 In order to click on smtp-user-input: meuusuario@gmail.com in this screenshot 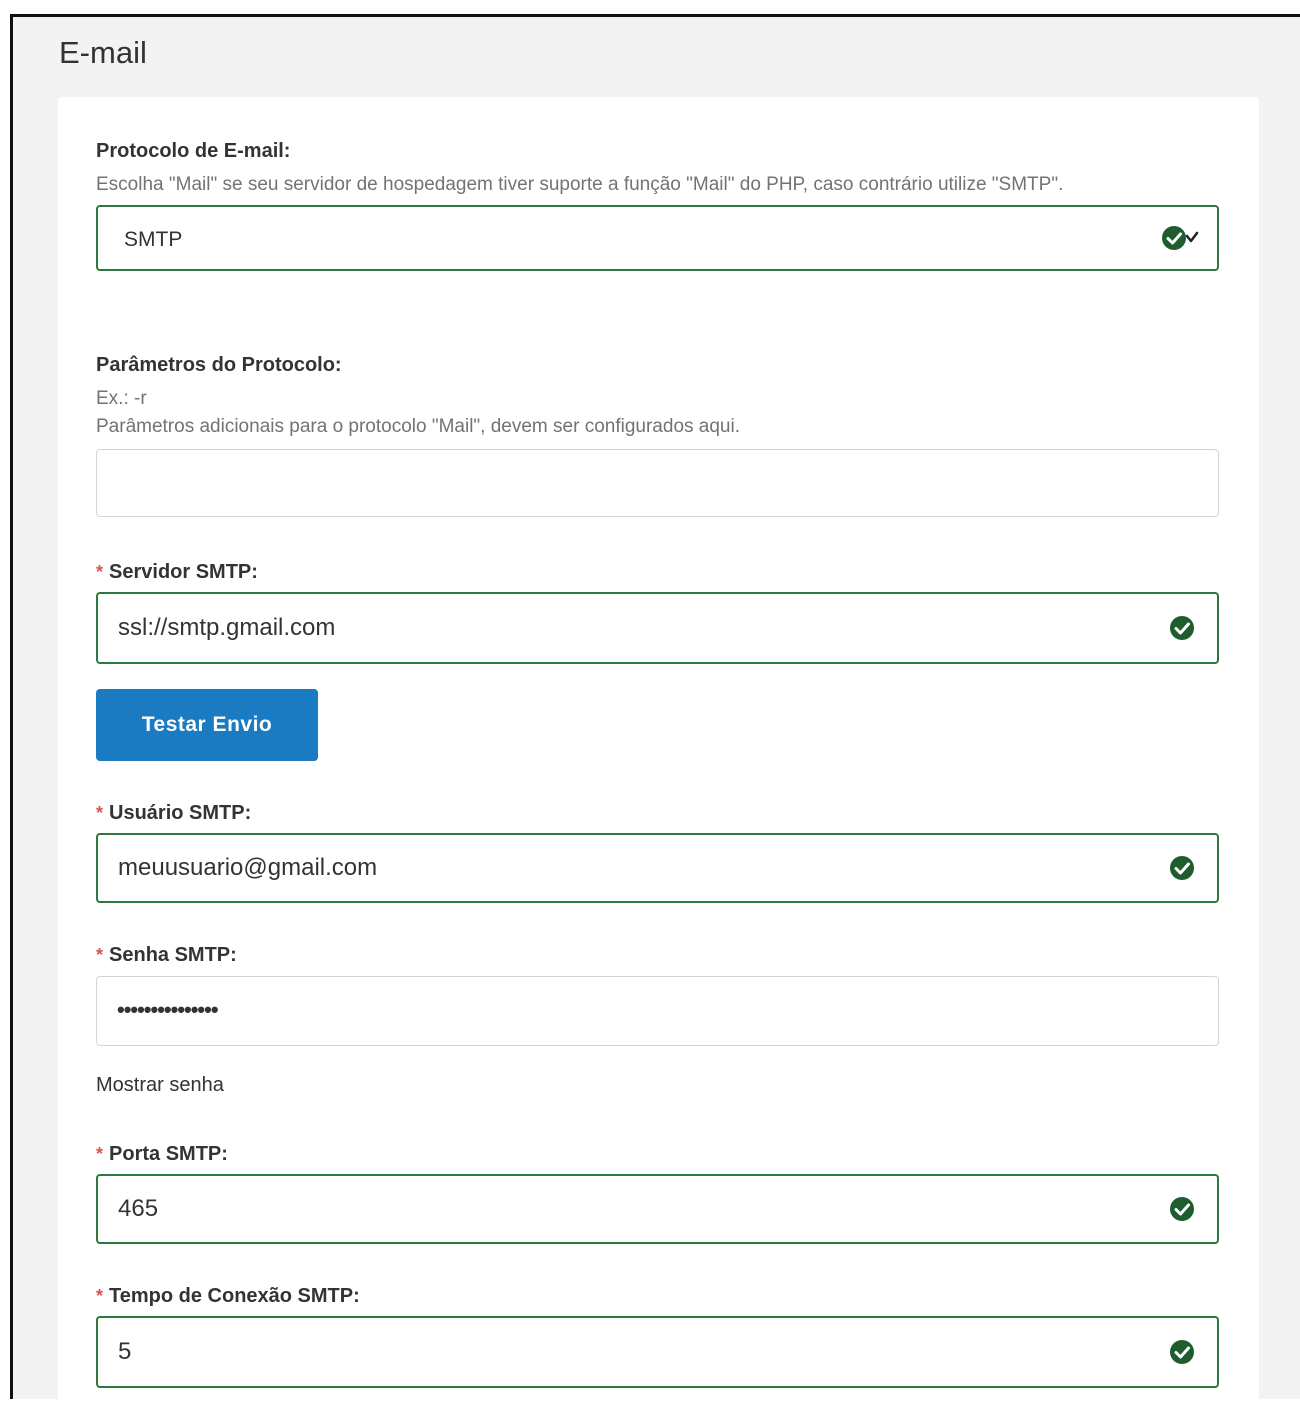, I will do `click(657, 868)`.